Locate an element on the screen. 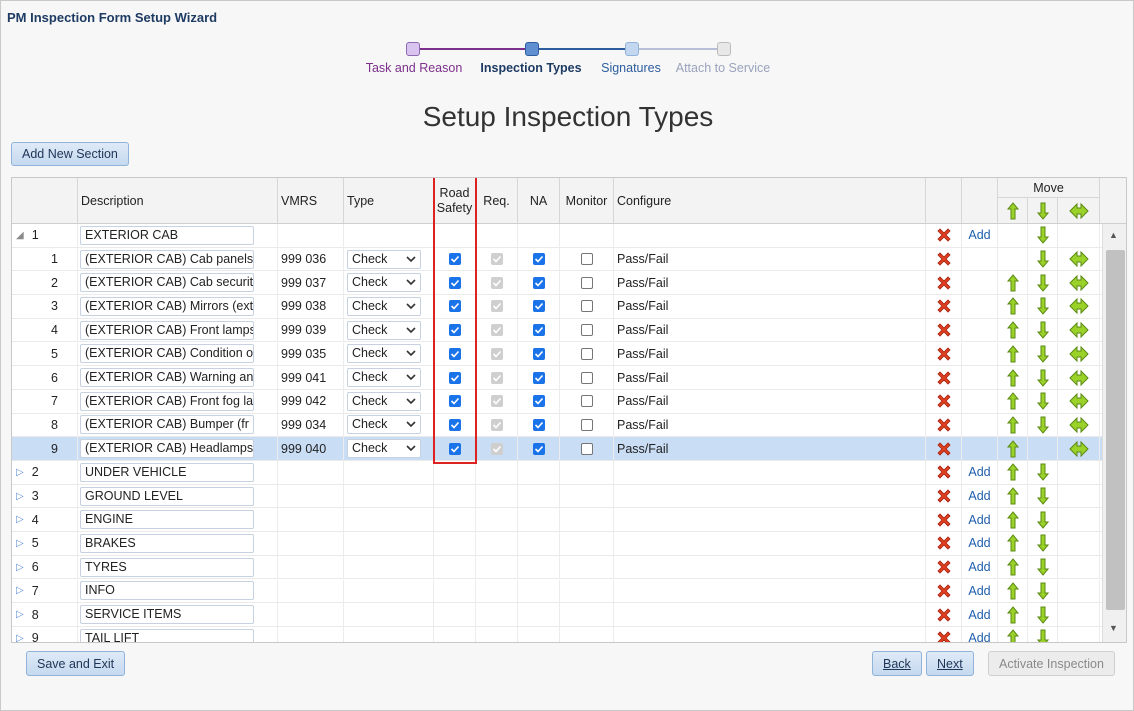  next-button: Next is located at coordinates (950, 663).